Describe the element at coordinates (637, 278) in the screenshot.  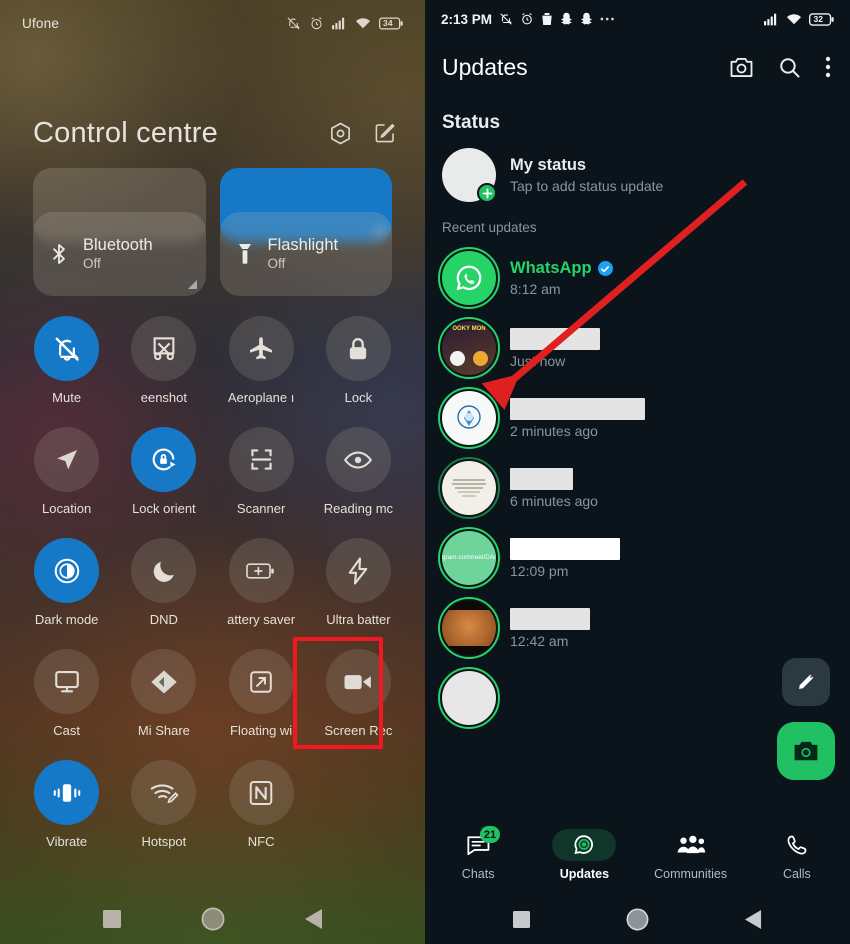
I see `status-list-item: WhatsApp 8:12 am` at that location.